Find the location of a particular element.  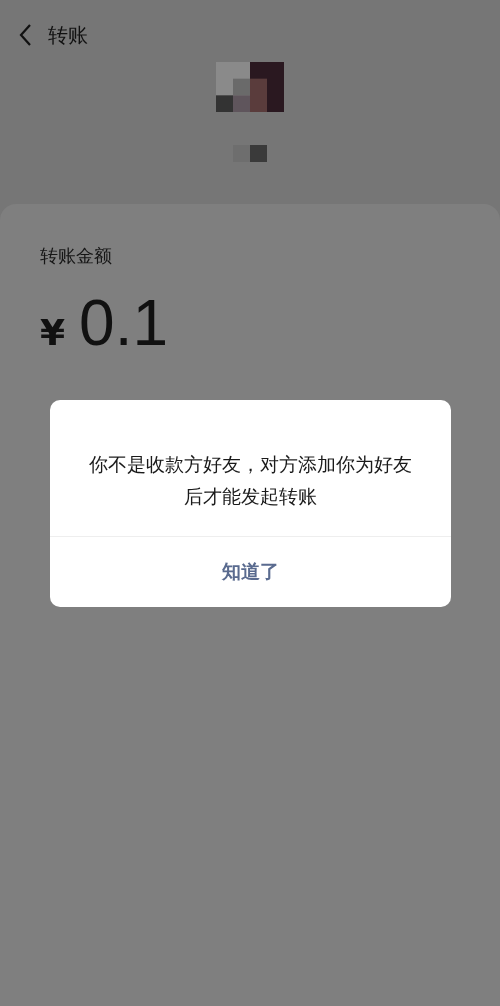

amount-value: 0.1 is located at coordinates (124, 323).